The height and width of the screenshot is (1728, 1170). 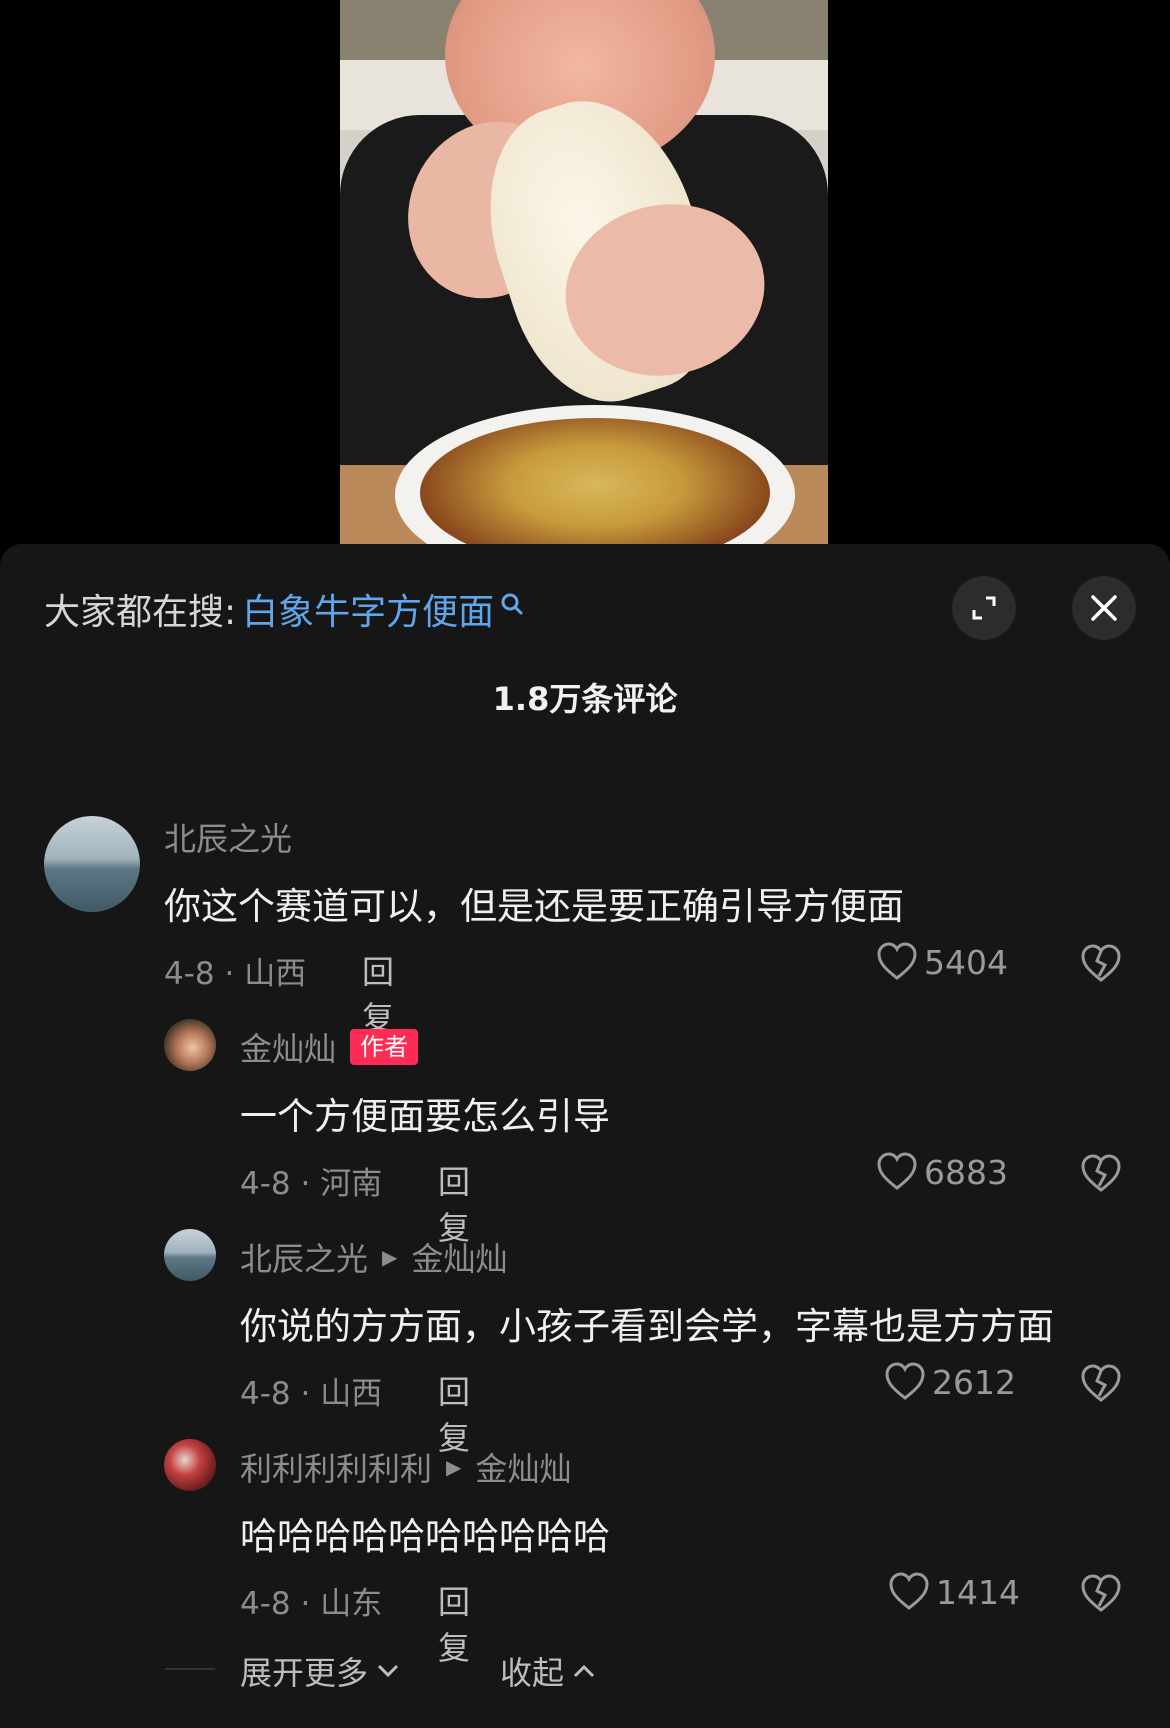 I want to click on expand-button, so click(x=984, y=608).